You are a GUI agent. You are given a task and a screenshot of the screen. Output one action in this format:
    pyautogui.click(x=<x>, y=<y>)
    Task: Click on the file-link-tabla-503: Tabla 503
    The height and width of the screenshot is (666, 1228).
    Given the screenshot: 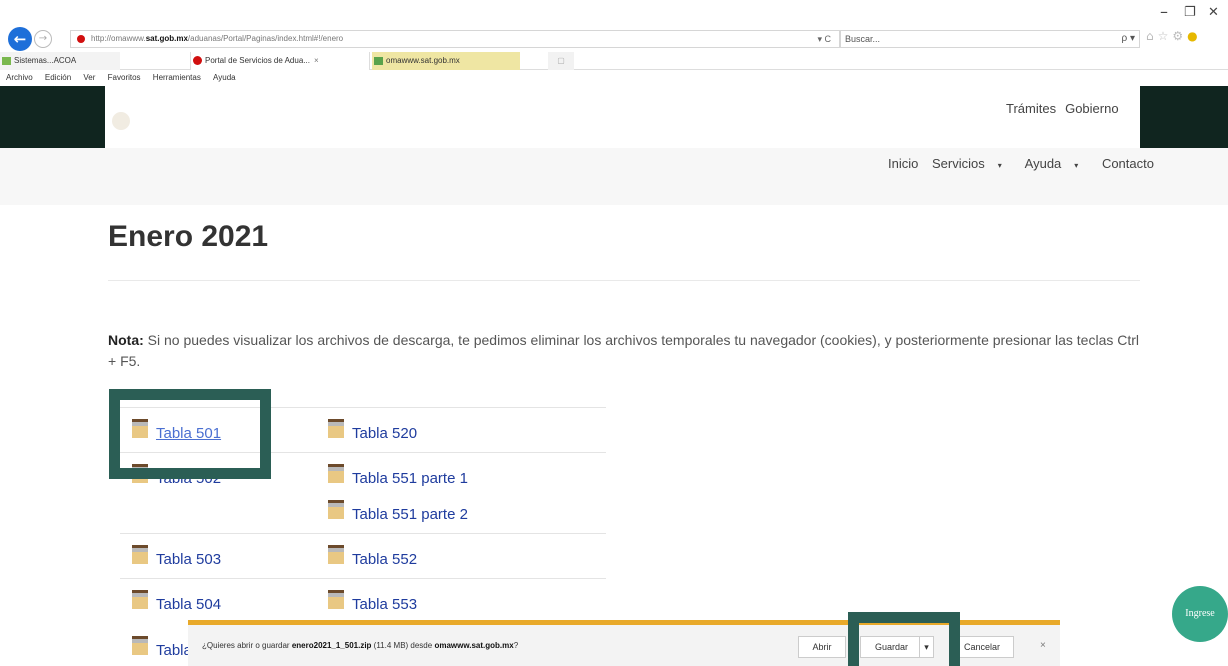 What is the action you would take?
    pyautogui.click(x=175, y=560)
    